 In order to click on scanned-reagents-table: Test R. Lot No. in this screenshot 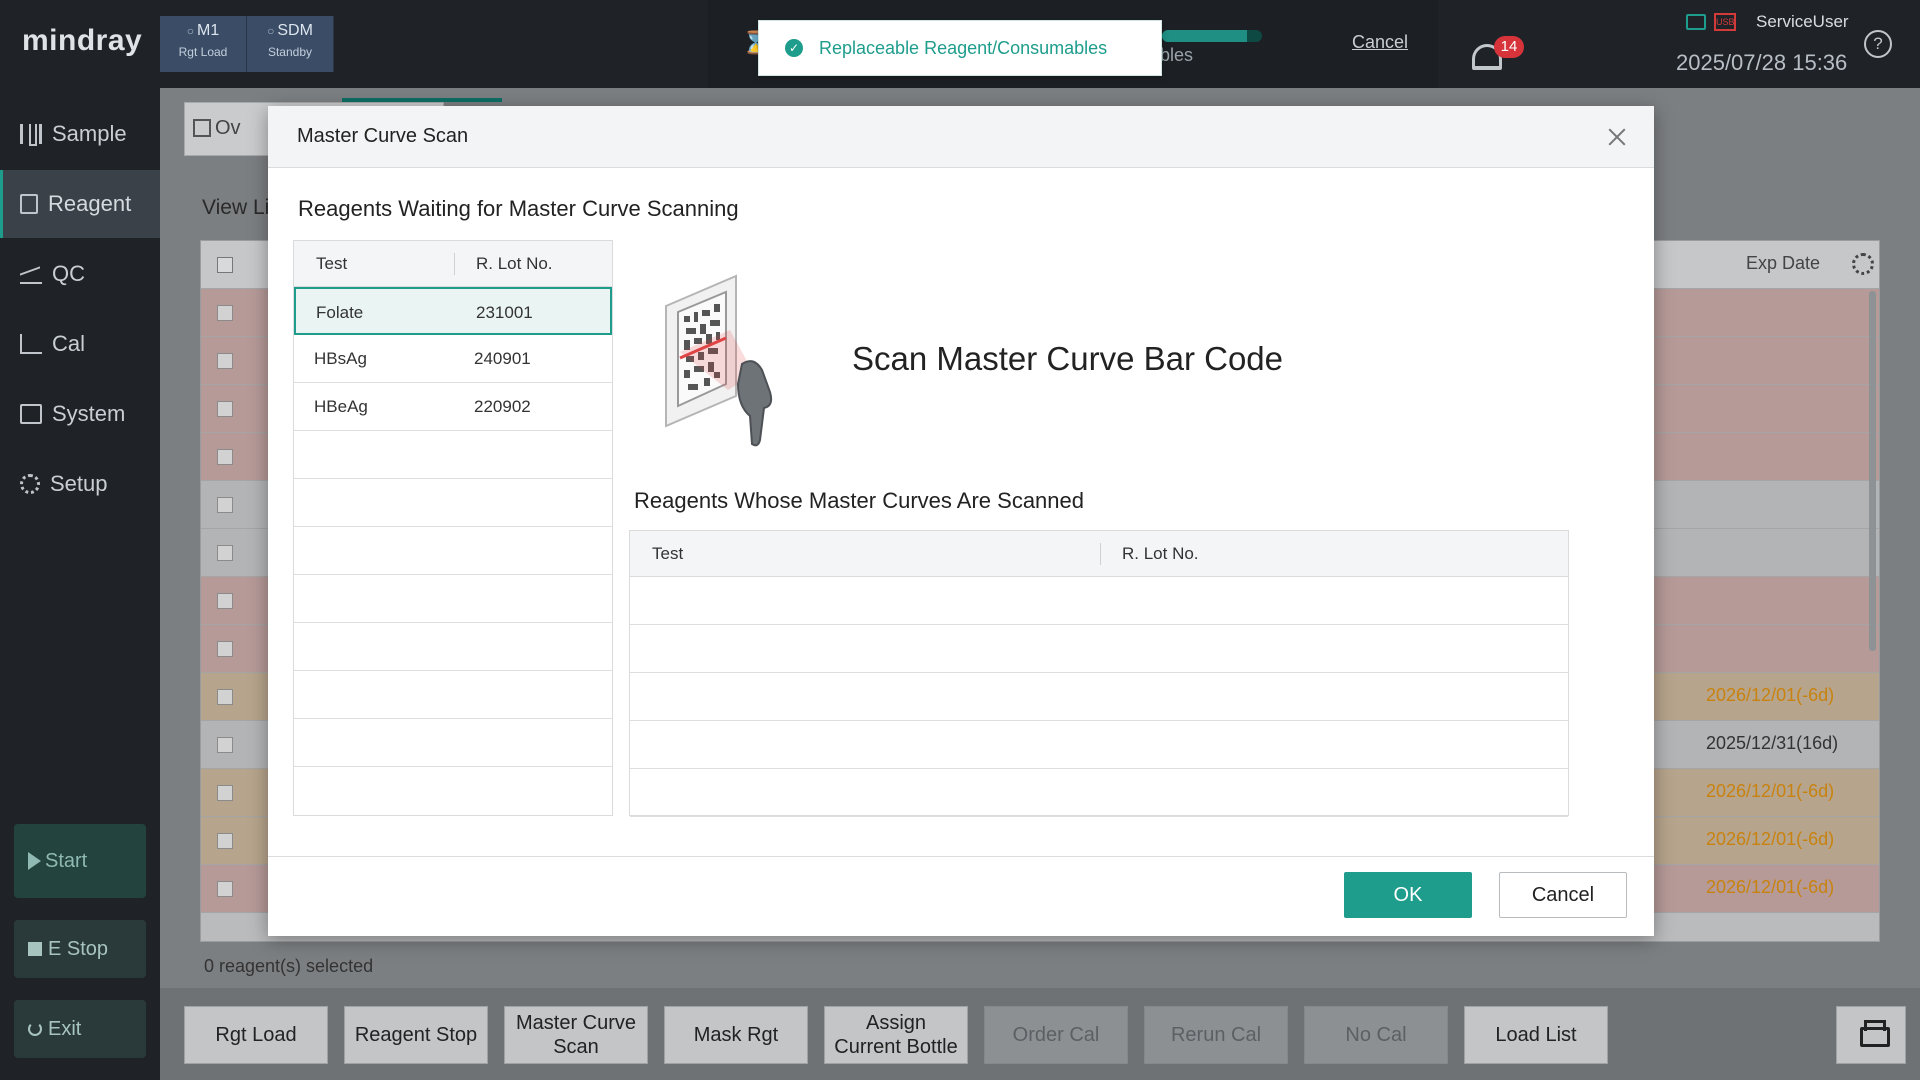, I will do `click(1099, 673)`.